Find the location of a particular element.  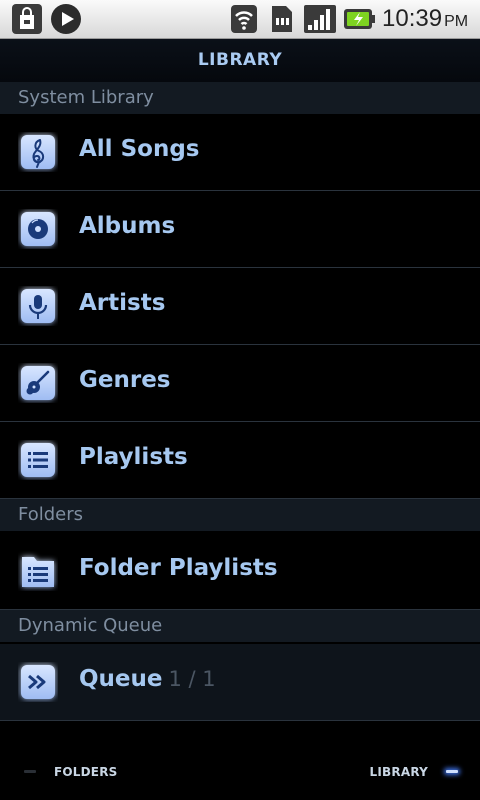

library-item-label: Folder Playlists is located at coordinates (178, 568).